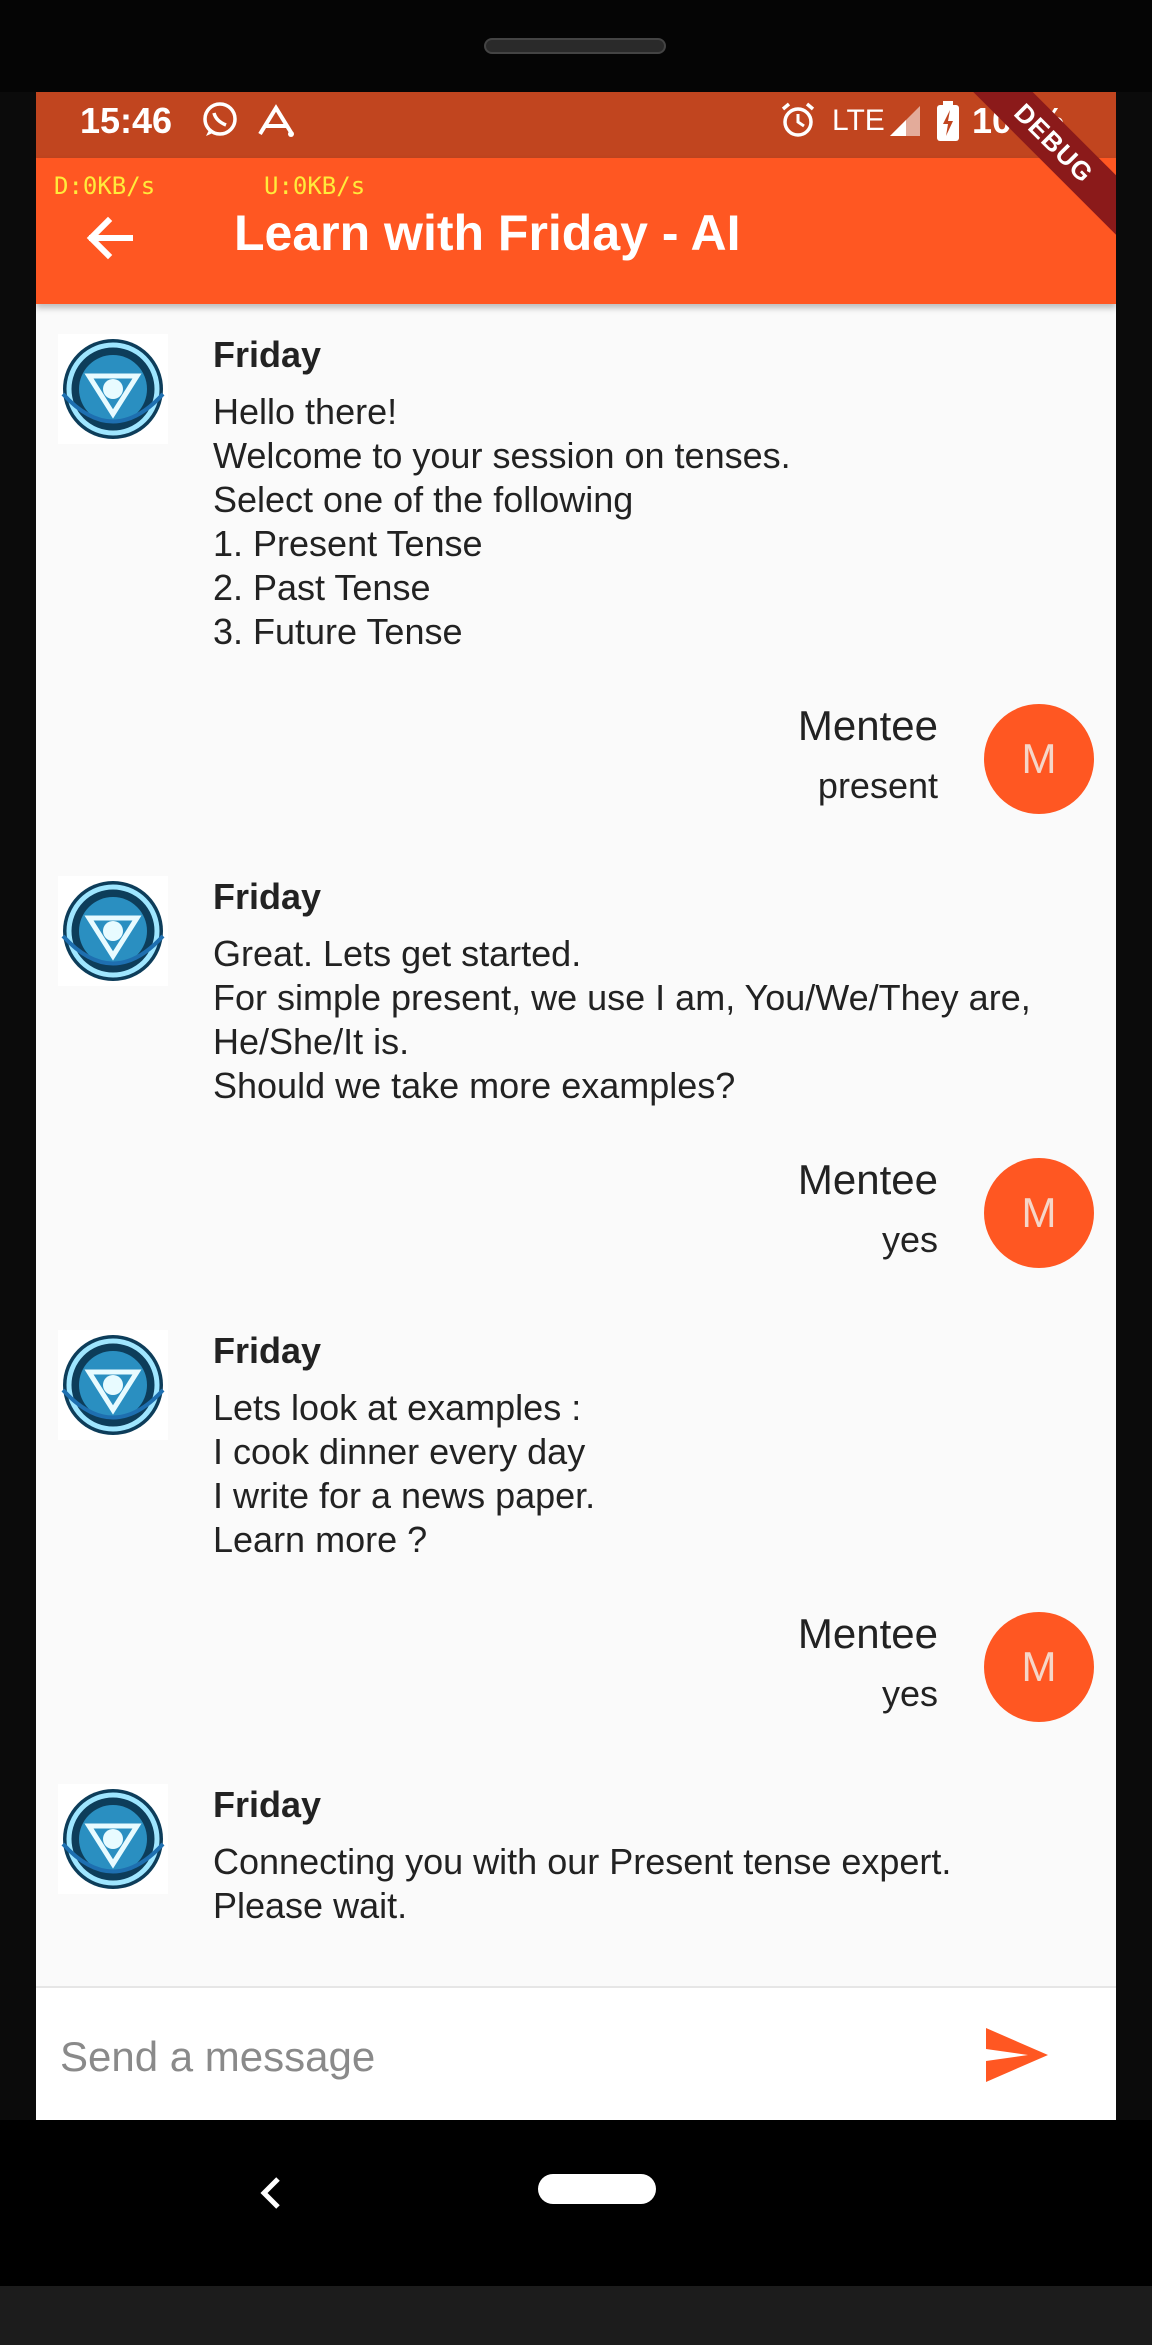 The height and width of the screenshot is (2345, 1152). I want to click on nav-back-button, so click(271, 2197).